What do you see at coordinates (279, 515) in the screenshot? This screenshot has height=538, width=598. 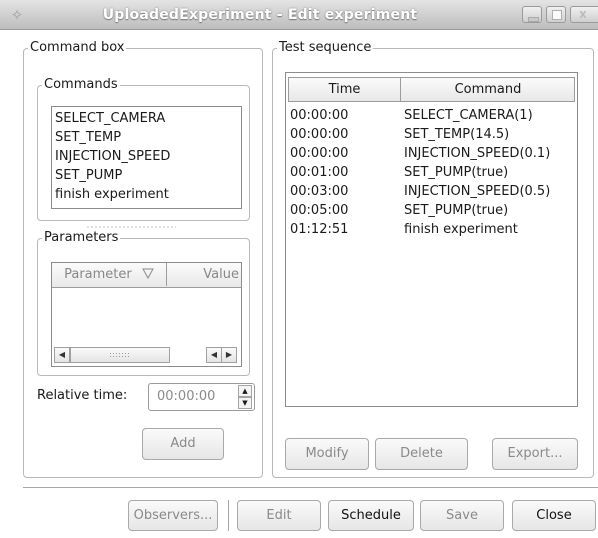 I see `edit-button: Edit` at bounding box center [279, 515].